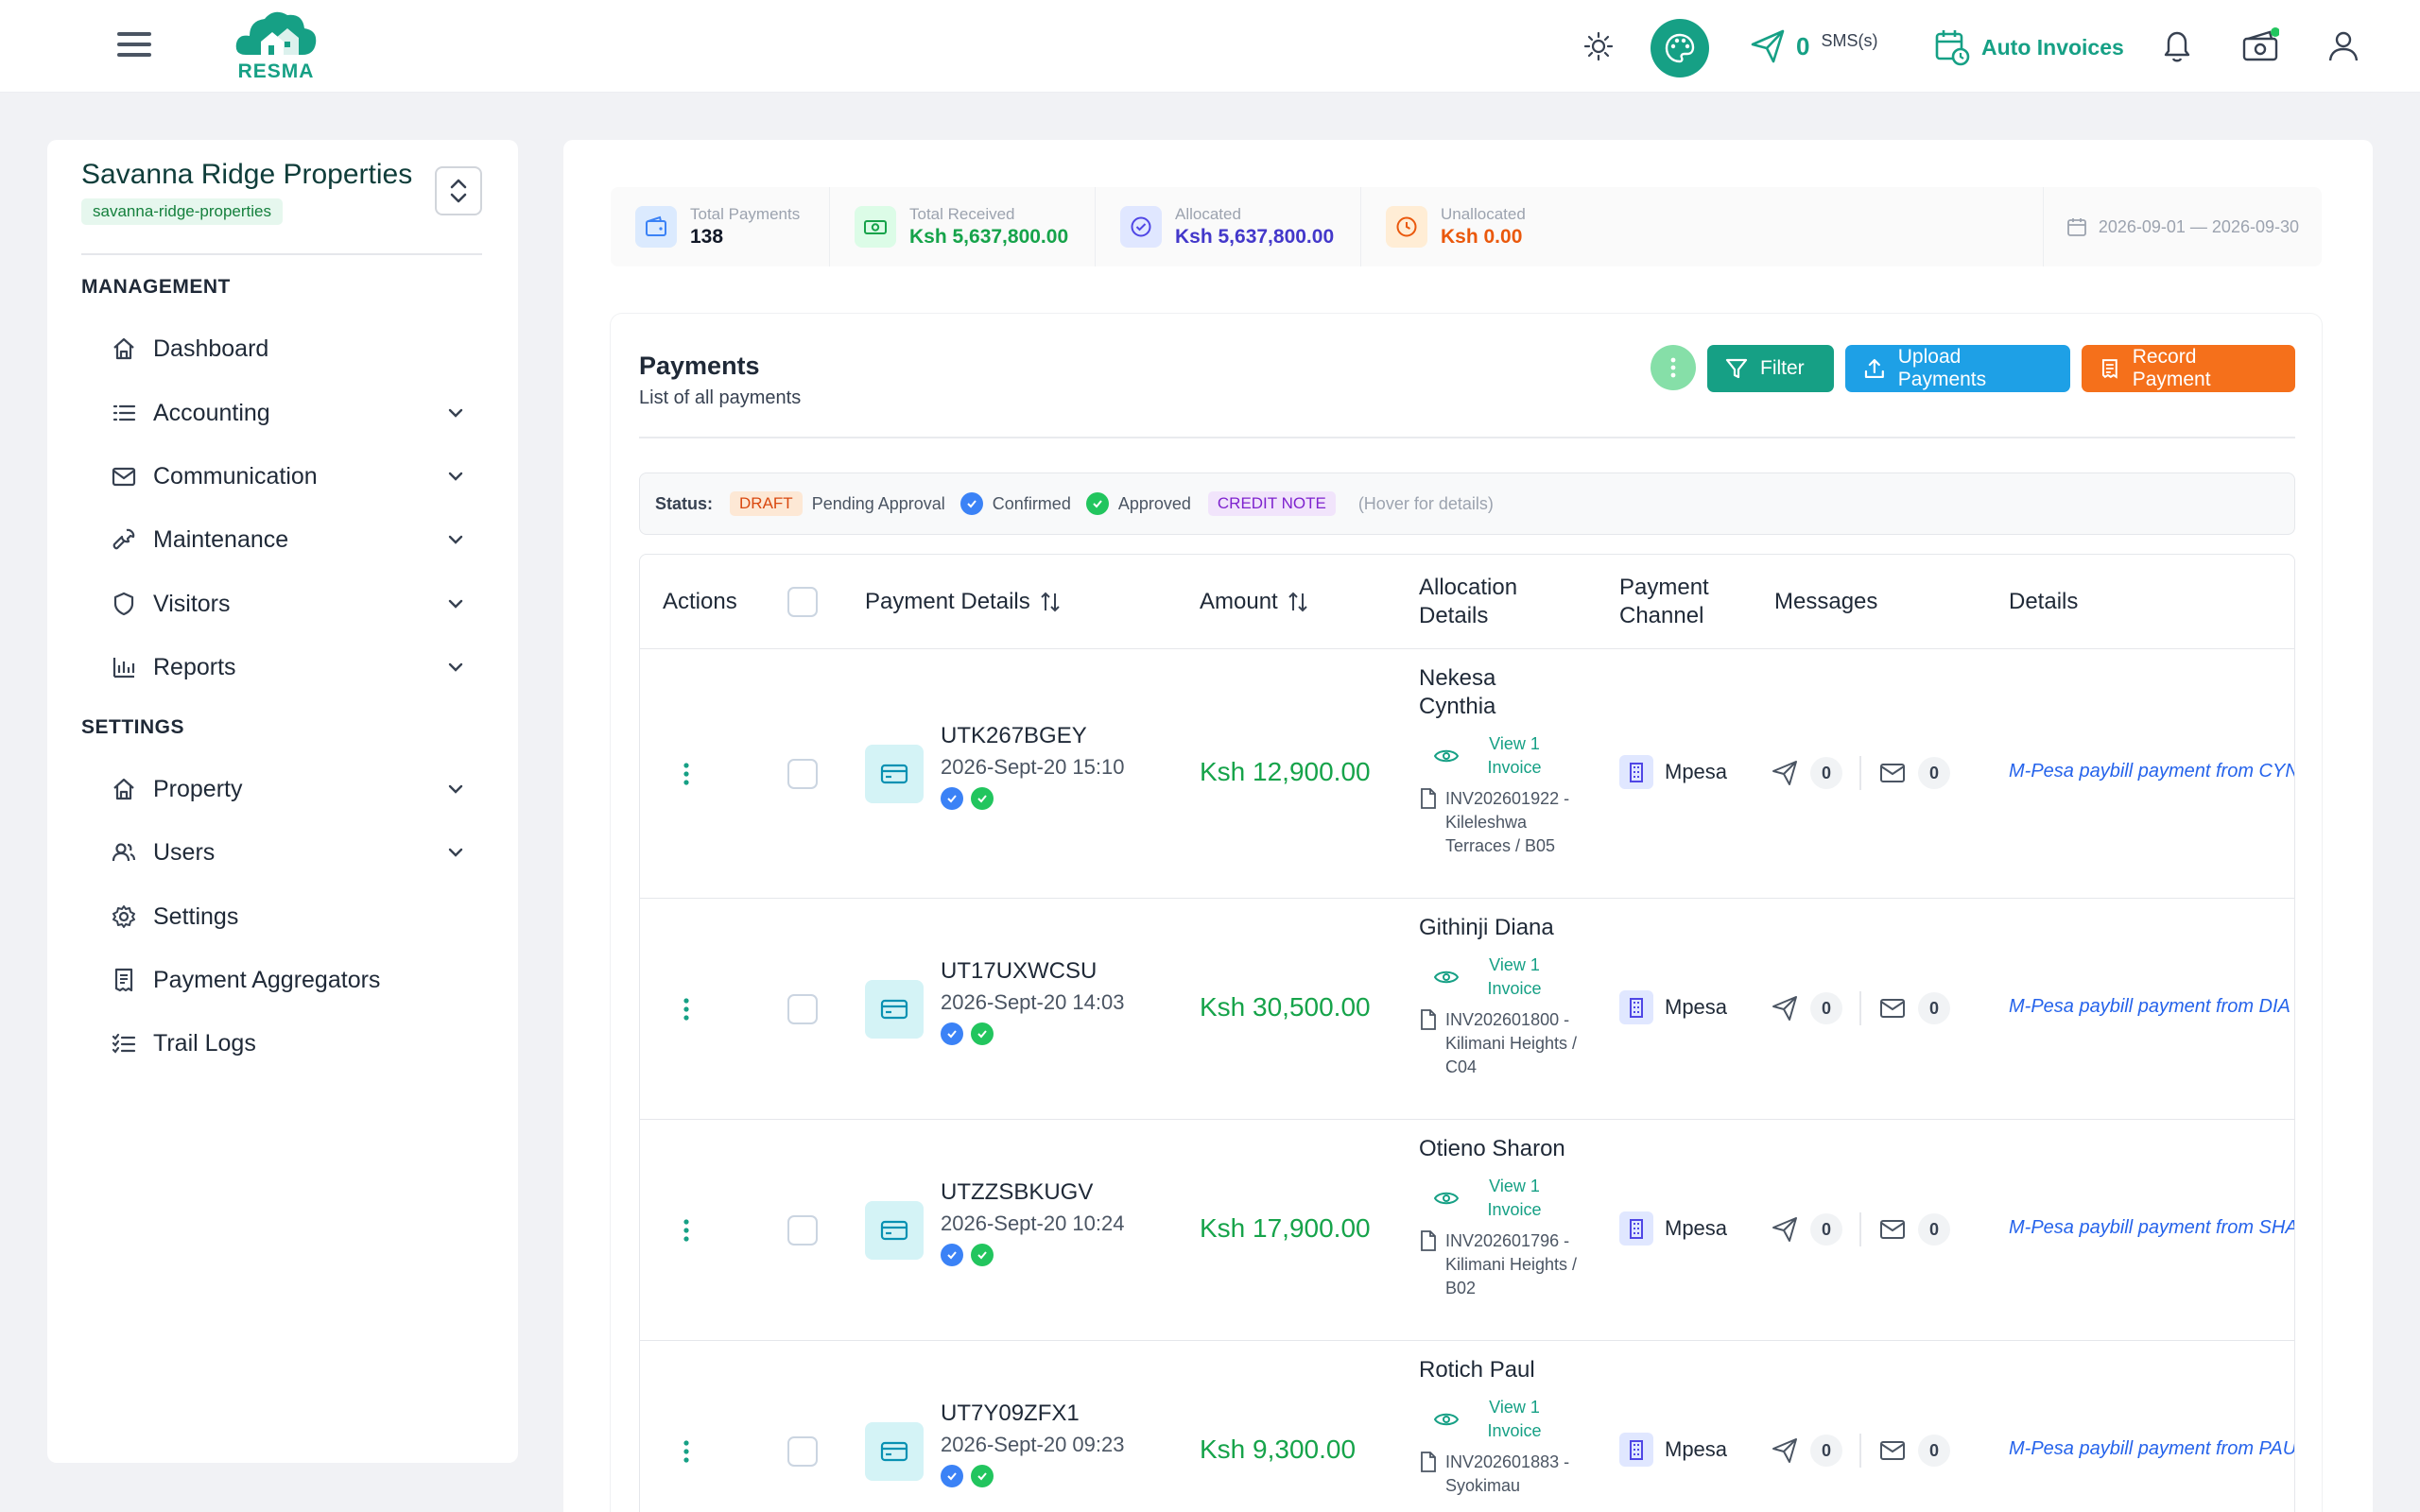 This screenshot has width=2420, height=1512. Describe the element at coordinates (124, 917) in the screenshot. I see `gear-icon` at that location.